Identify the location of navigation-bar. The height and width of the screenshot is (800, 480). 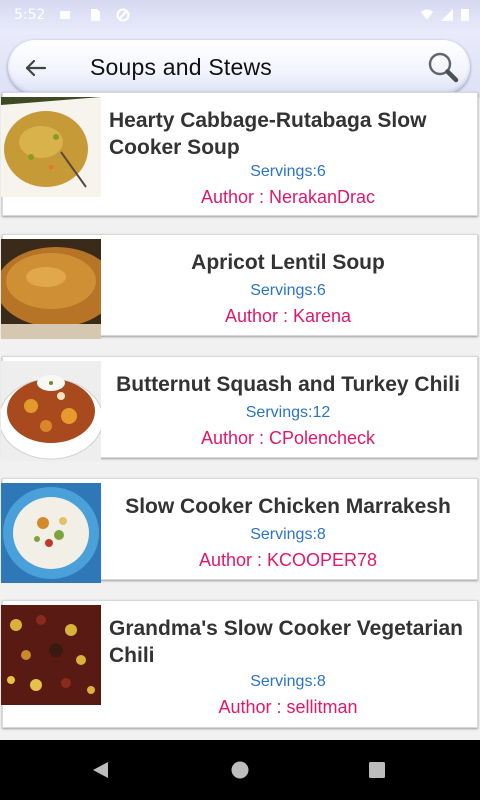
(240, 770).